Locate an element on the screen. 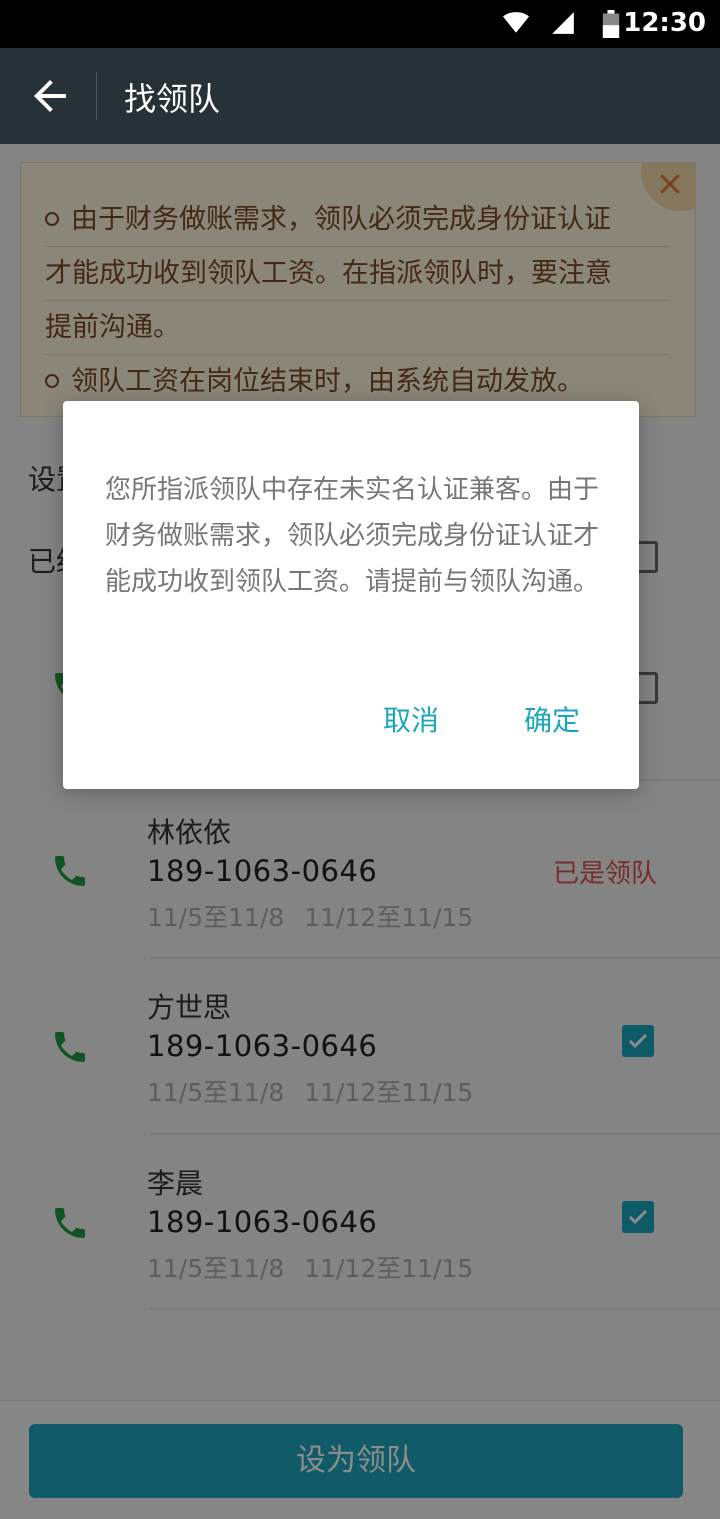 This screenshot has height=1519, width=720. wifi-icon is located at coordinates (516, 22).